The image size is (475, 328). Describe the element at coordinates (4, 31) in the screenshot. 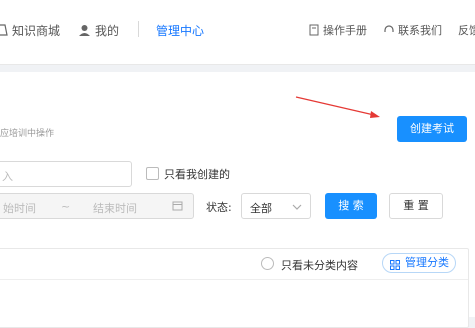

I see `shopping-icon` at that location.